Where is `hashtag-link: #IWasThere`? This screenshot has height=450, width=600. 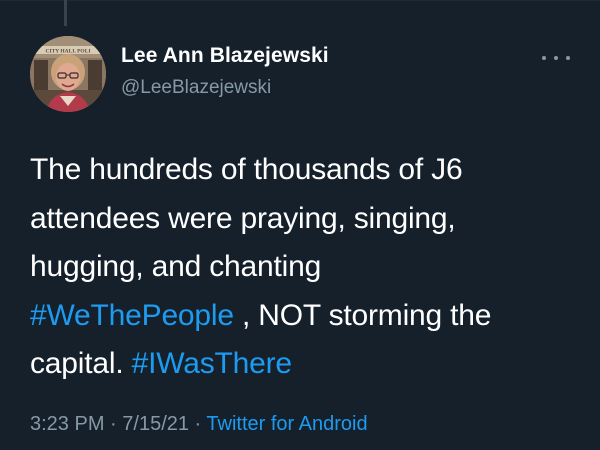 hashtag-link: #IWasThere is located at coordinates (212, 363).